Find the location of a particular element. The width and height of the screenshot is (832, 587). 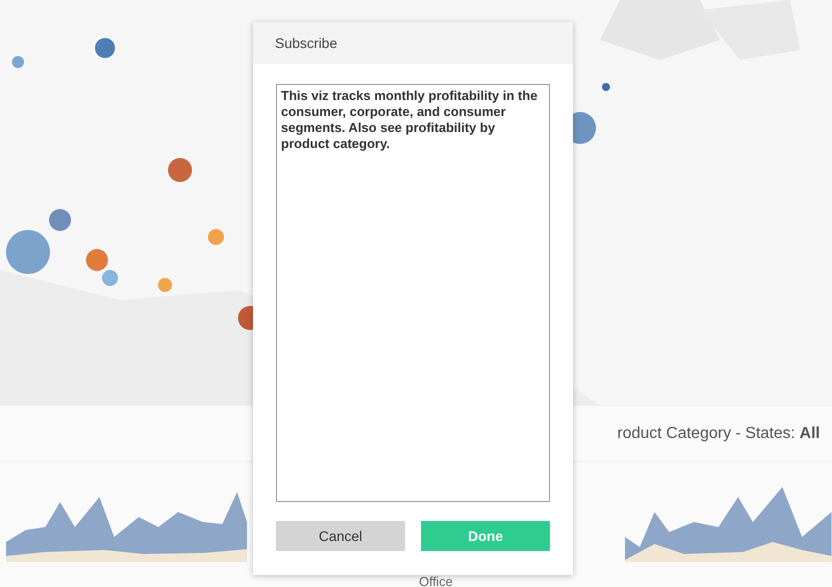

dashboard-title: roduct Category - States: All is located at coordinates (718, 433).